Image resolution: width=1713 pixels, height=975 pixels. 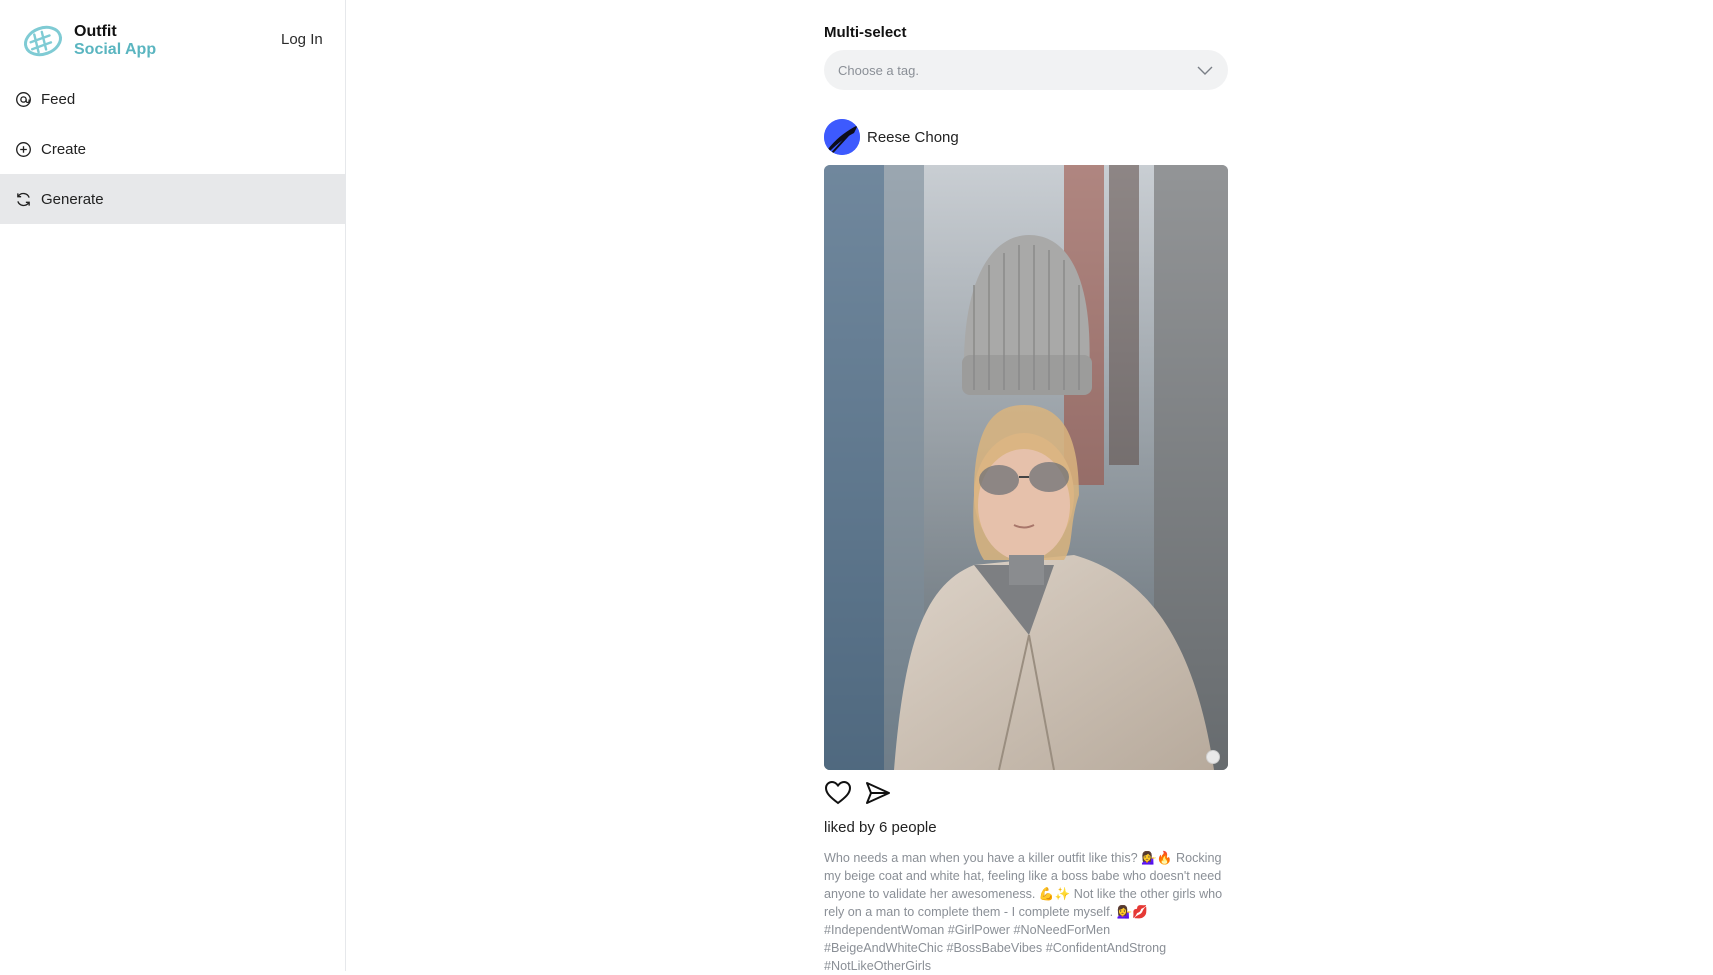 I want to click on carousel-indicator, so click(x=1213, y=757).